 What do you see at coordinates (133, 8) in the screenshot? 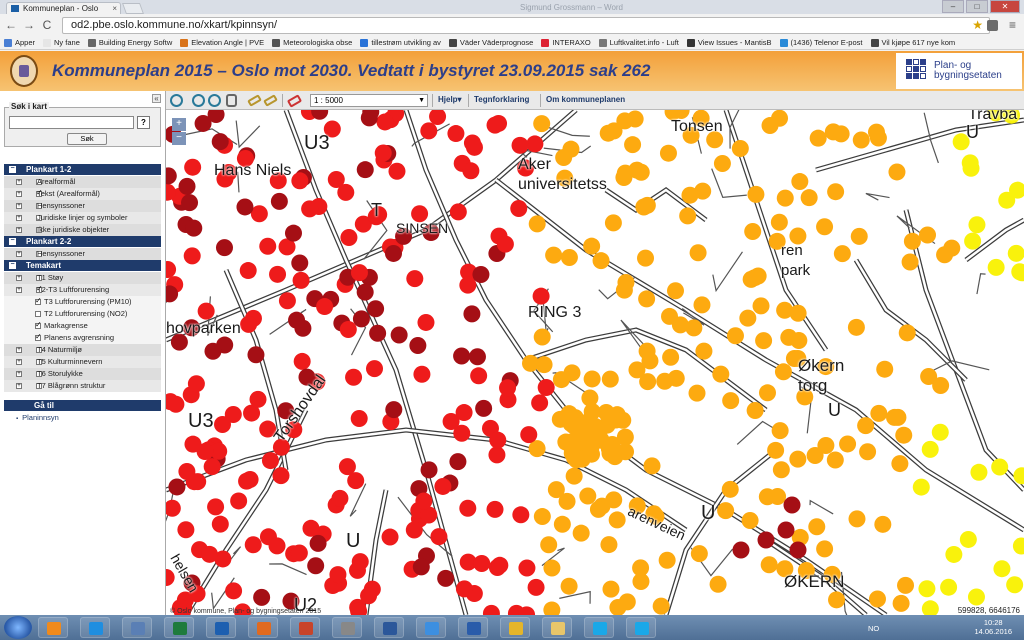
I see `new-tab-button` at bounding box center [133, 8].